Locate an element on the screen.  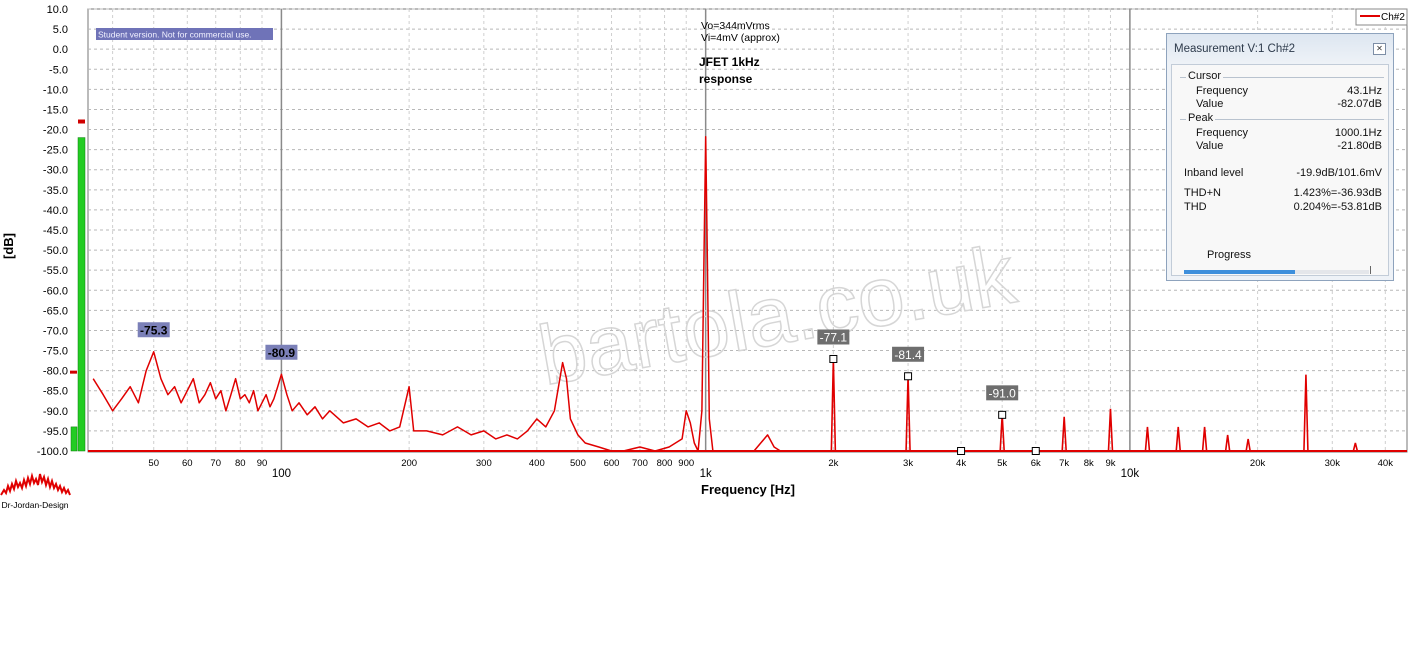
y-tick-label: -25.0 is located at coordinates (55, 151).